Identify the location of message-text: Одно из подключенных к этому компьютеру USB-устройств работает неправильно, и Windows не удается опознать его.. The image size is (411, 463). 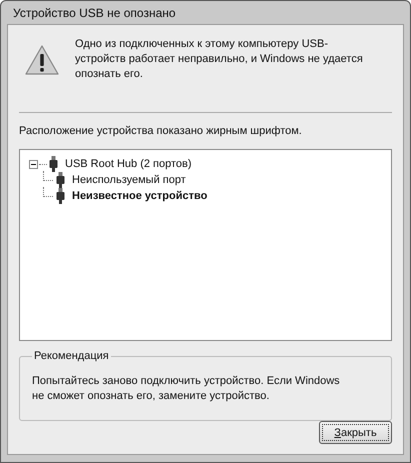
(219, 59).